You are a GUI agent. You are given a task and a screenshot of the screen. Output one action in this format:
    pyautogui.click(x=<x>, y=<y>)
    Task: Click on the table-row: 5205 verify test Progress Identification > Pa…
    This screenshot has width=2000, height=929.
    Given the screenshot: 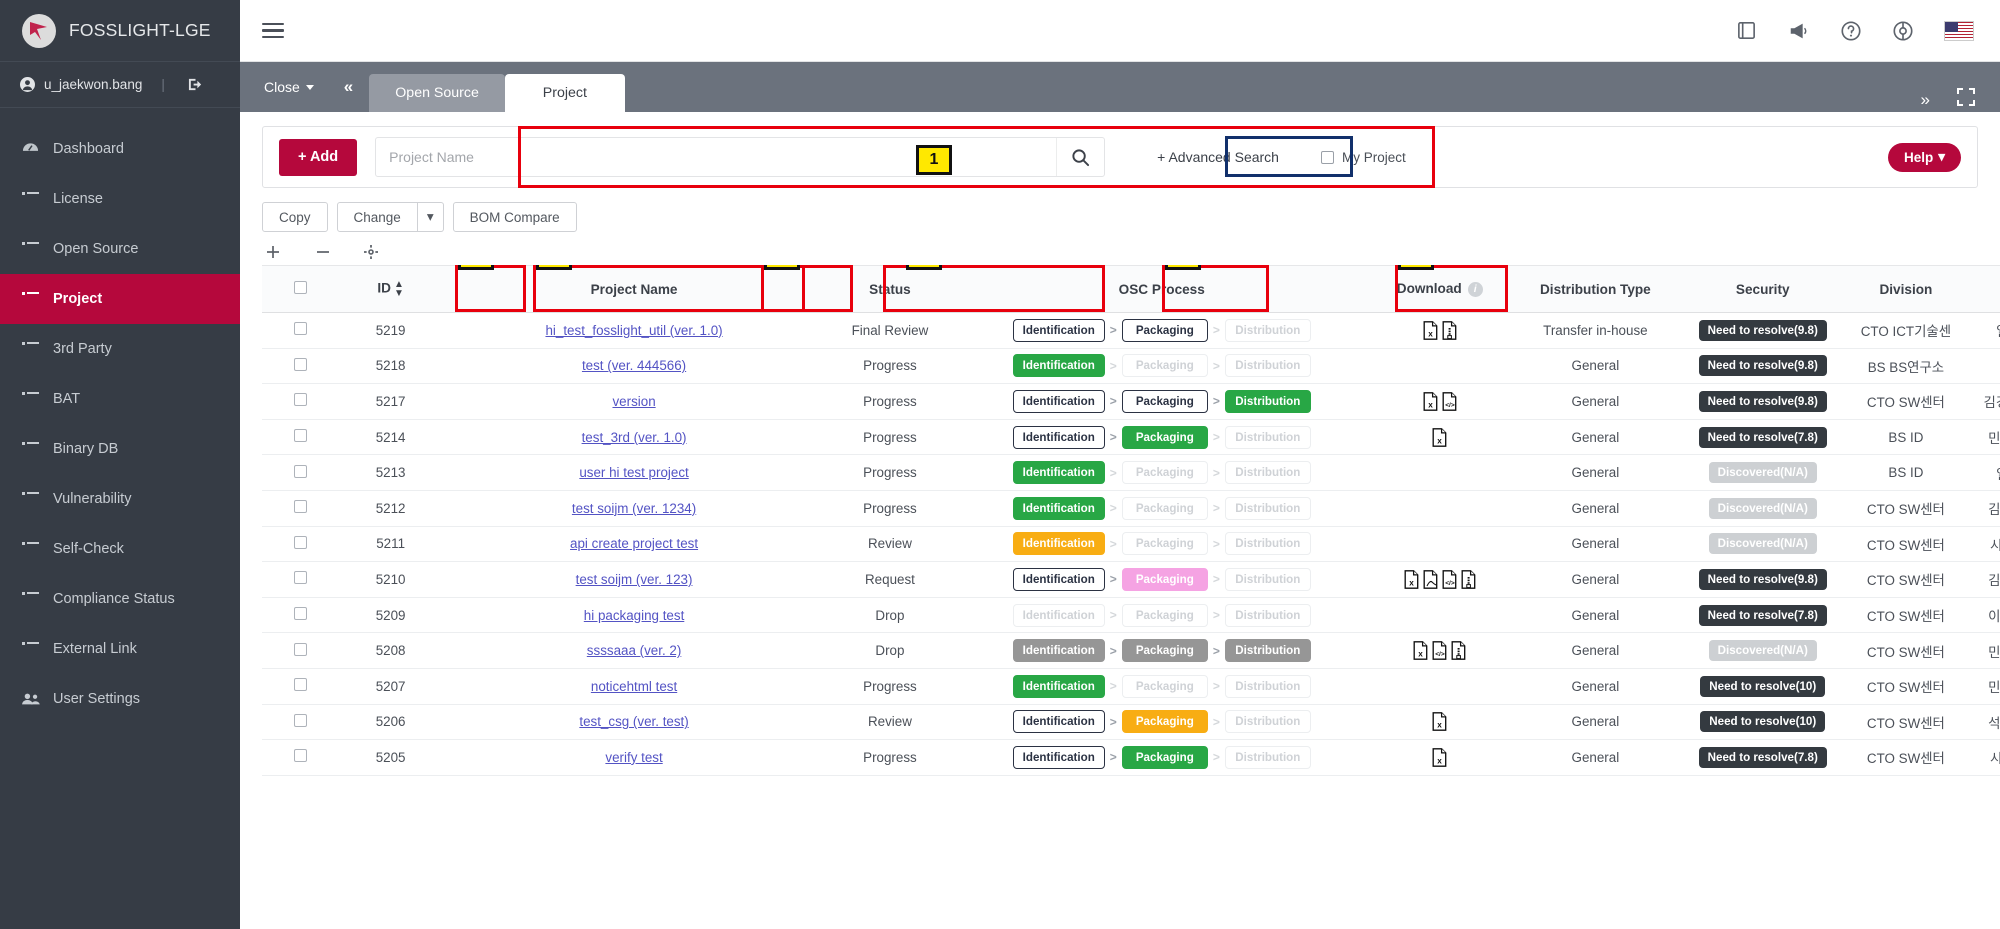 What is the action you would take?
    pyautogui.click(x=1131, y=757)
    